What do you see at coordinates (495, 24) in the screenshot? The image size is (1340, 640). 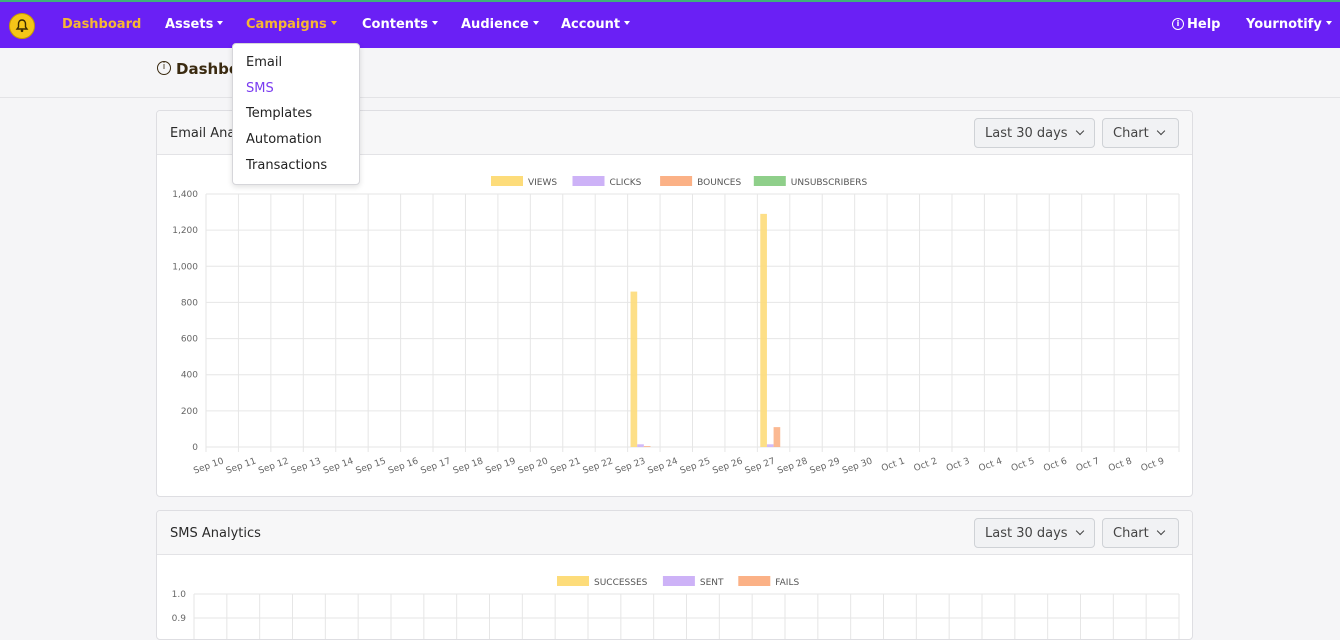 I see `nav-item-label: Audience` at bounding box center [495, 24].